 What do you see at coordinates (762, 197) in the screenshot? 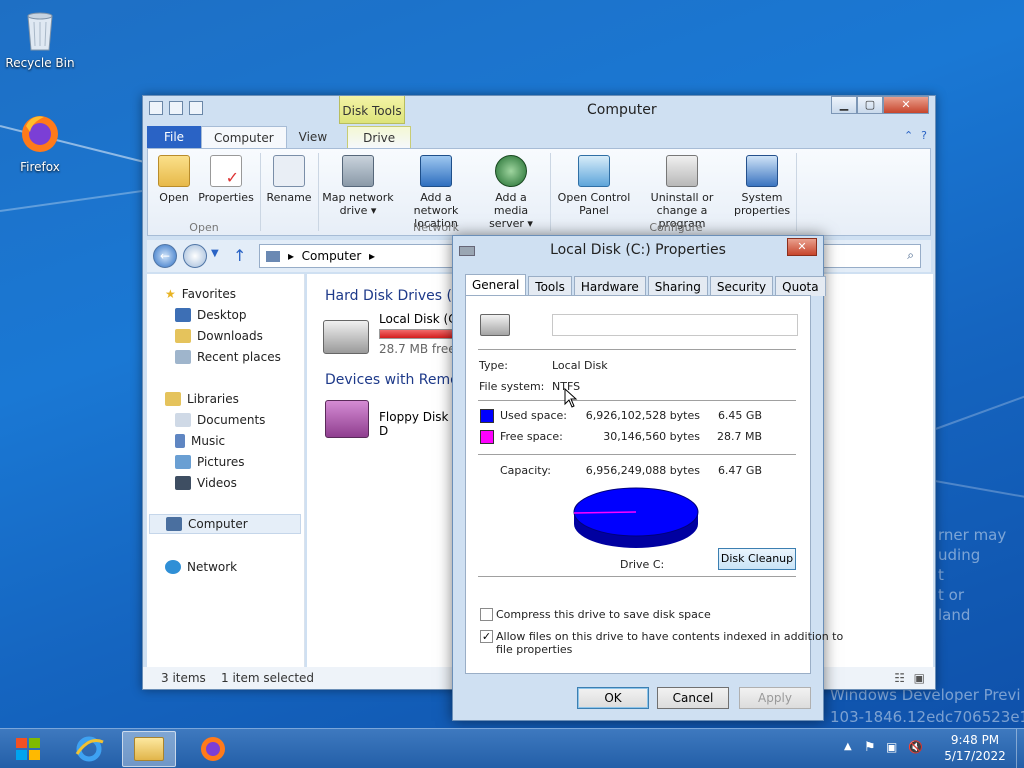
I see `system-properties-label: System` at bounding box center [762, 197].